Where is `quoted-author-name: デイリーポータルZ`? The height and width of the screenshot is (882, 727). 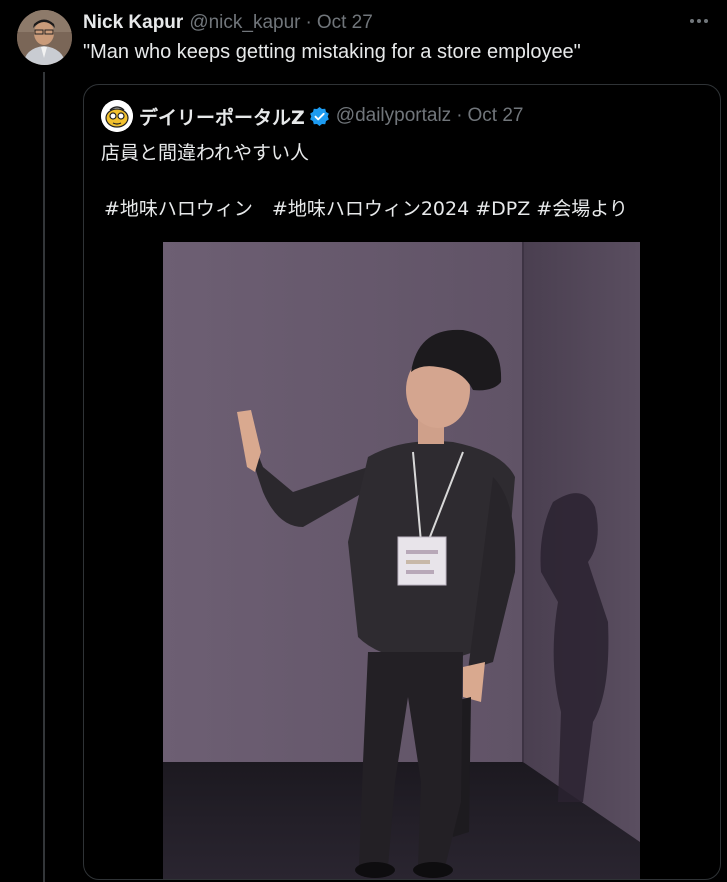
quoted-author-name: デイリーポータルZ is located at coordinates (222, 116).